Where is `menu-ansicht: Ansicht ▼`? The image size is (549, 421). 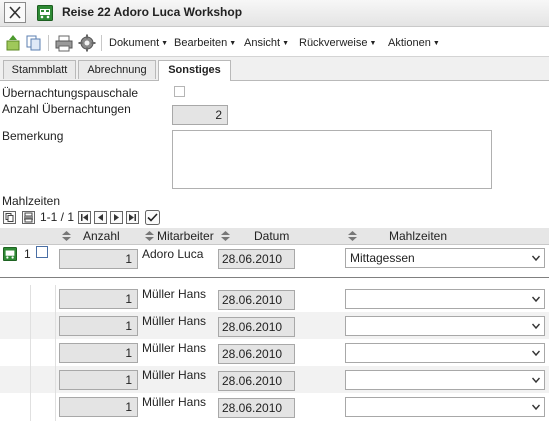 menu-ansicht: Ansicht ▼ is located at coordinates (266, 43).